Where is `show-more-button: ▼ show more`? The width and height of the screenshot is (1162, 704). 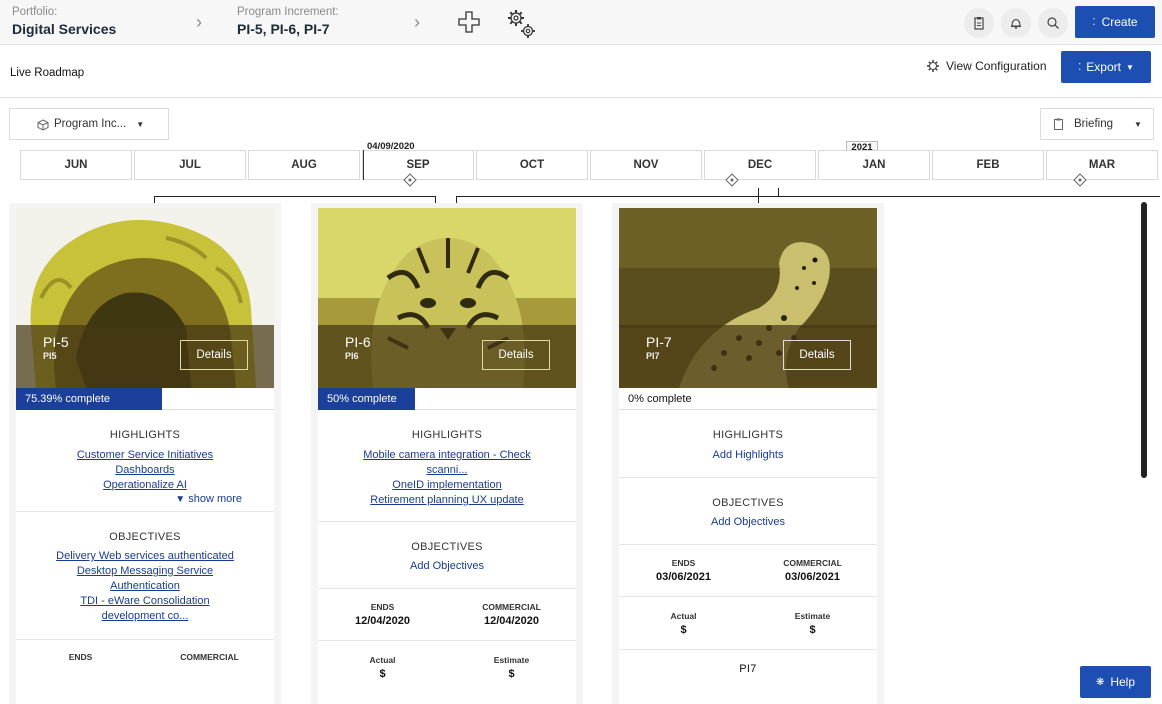 show-more-button: ▼ show more is located at coordinates (145, 499).